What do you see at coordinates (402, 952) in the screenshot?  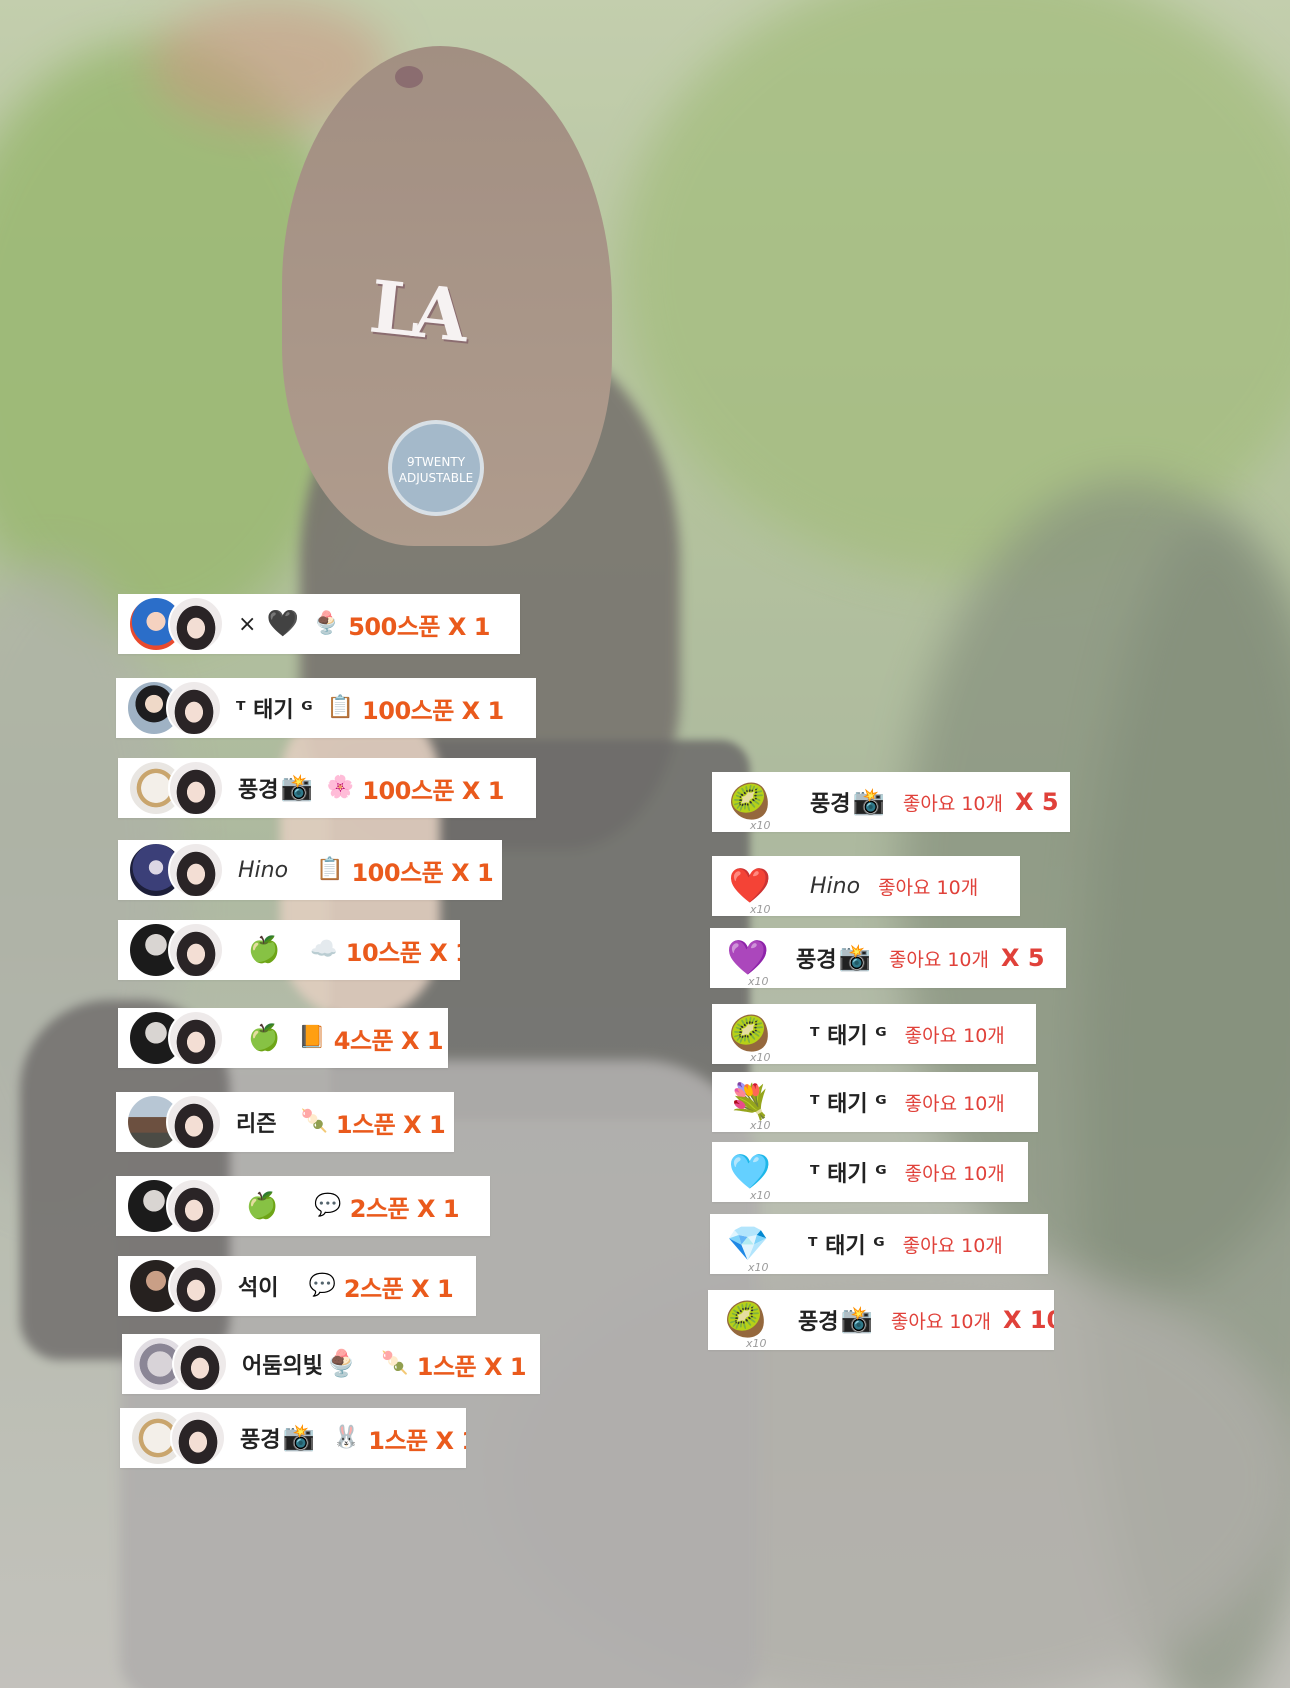 I see `spoon-amount: 10스푼 X 1` at bounding box center [402, 952].